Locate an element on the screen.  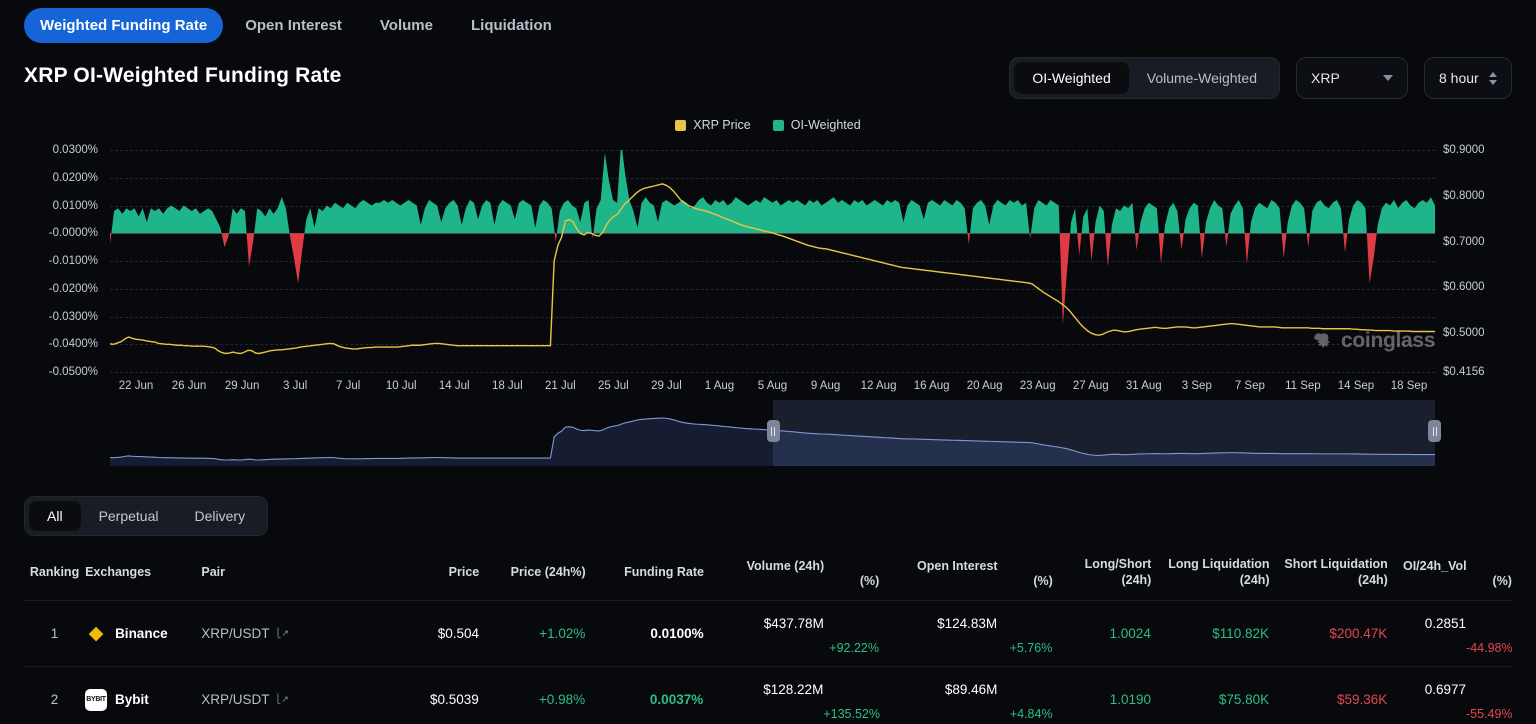
navigator-handle-left is located at coordinates (773, 431).